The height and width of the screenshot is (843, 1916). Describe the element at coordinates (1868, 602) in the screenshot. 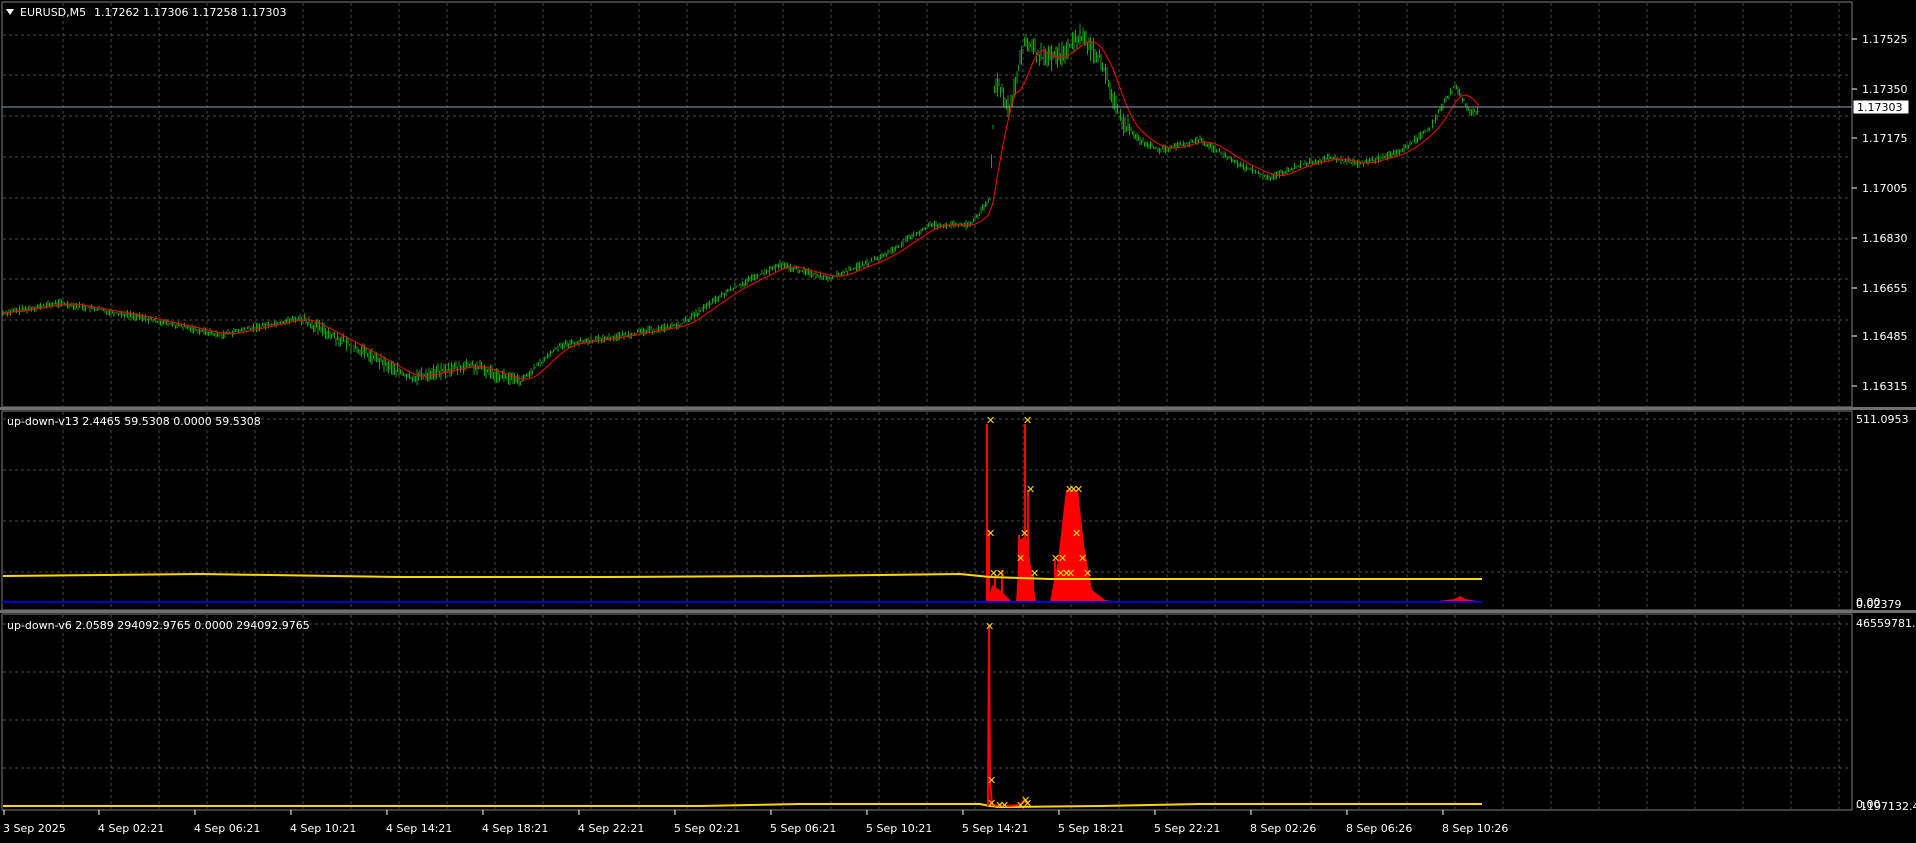

I see `indicator1-zero-value: 0.00` at that location.